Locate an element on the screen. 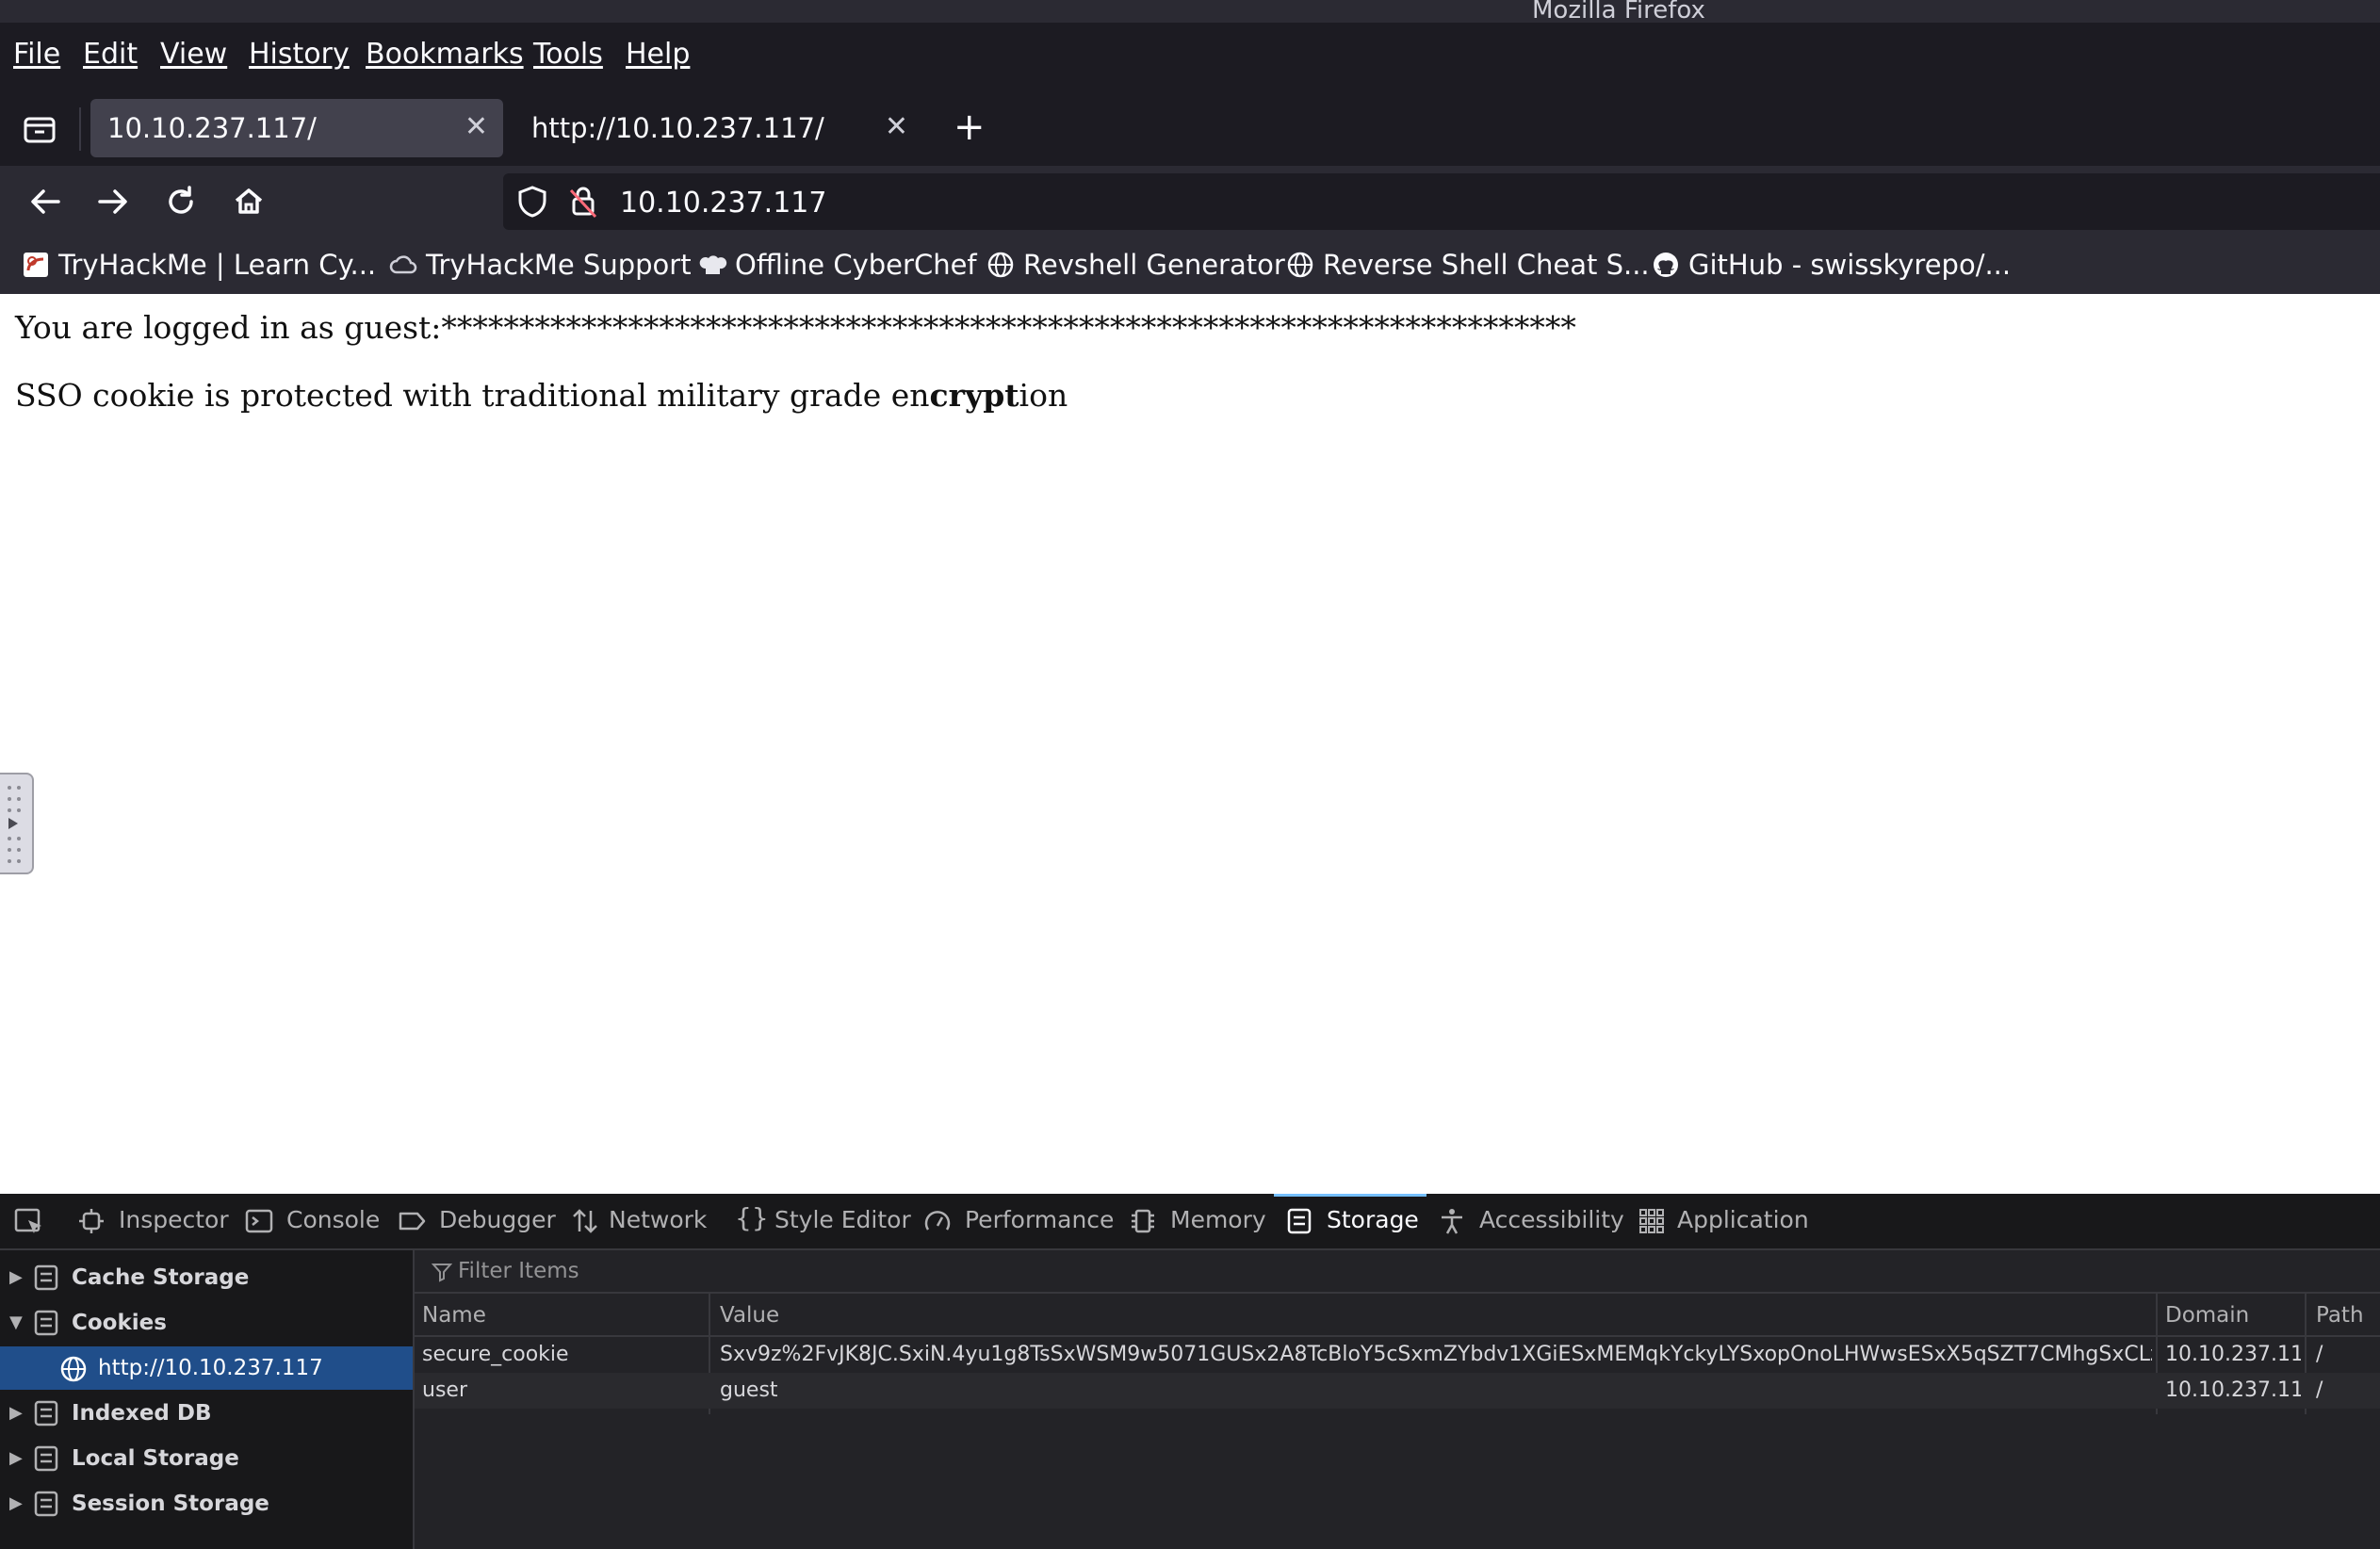 The image size is (2380, 1549). new-tab-icon: + is located at coordinates (970, 127).